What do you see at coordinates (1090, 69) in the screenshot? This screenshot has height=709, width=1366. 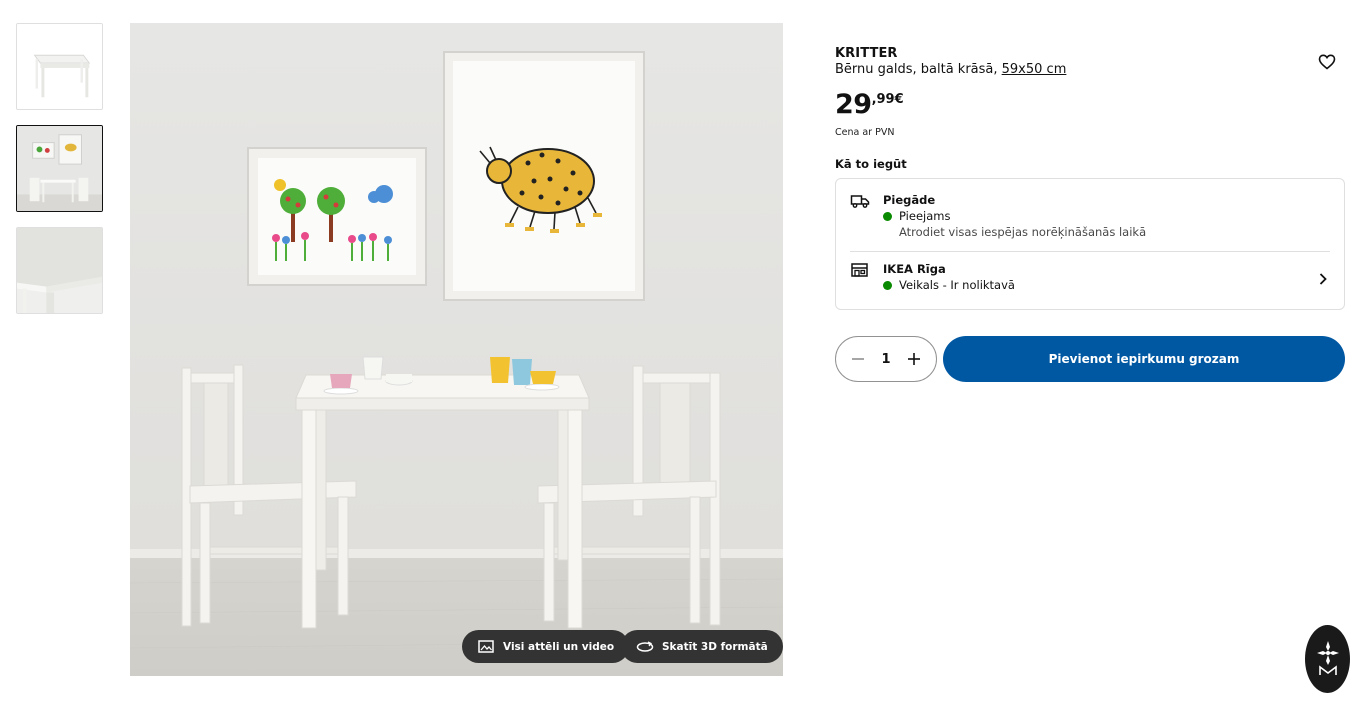 I see `product-description: Bērnu galds, baltā krāsā, 59x50 cm` at bounding box center [1090, 69].